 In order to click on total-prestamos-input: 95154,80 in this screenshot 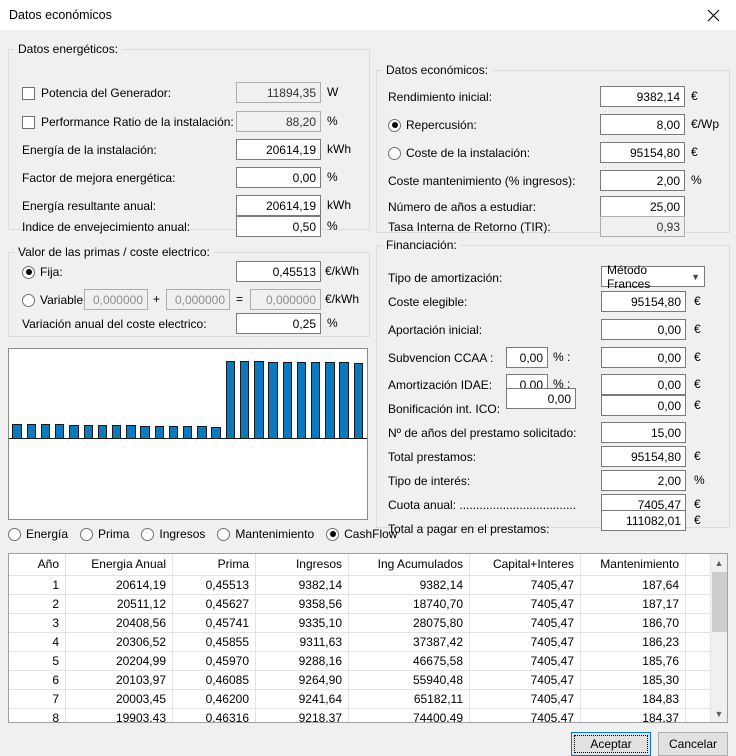, I will do `click(643, 456)`.